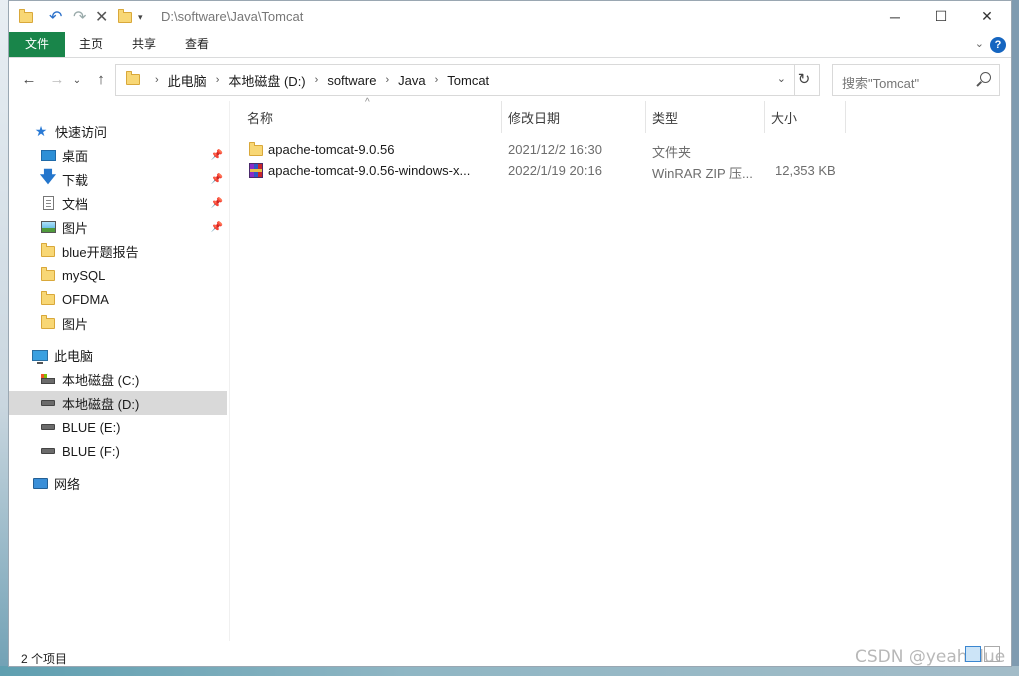  I want to click on close-button: ✕, so click(987, 16).